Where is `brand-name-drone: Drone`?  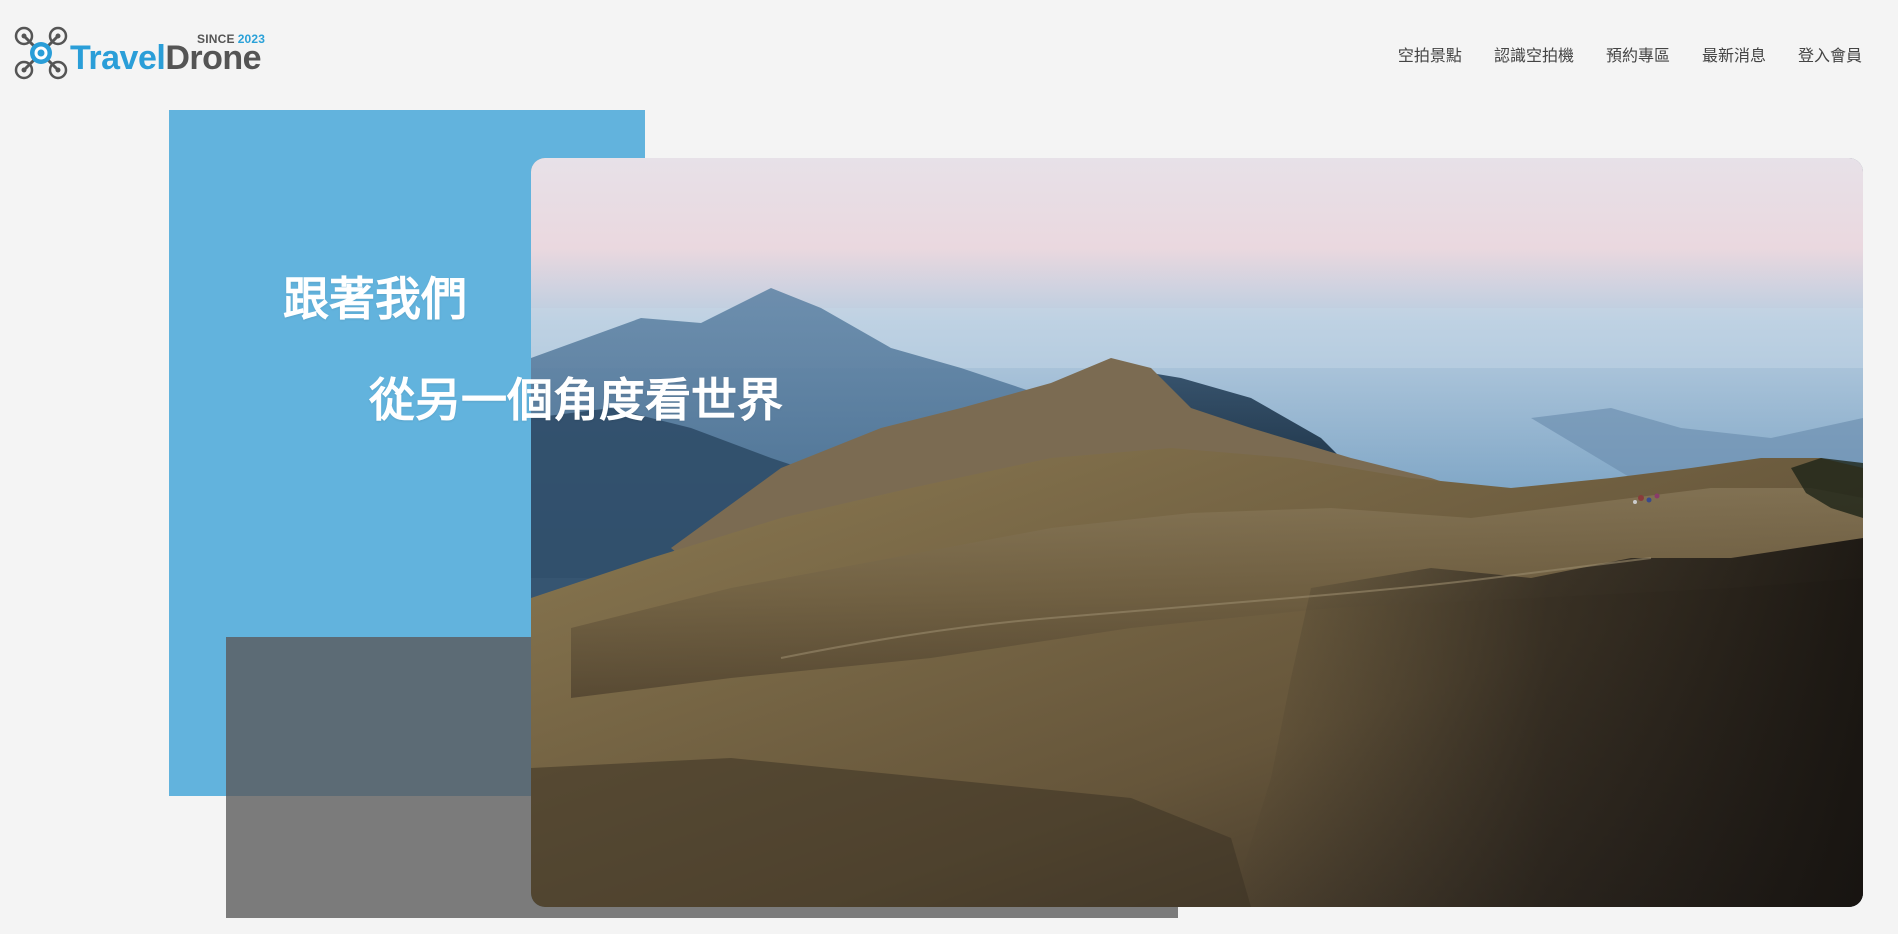 brand-name-drone: Drone is located at coordinates (213, 58).